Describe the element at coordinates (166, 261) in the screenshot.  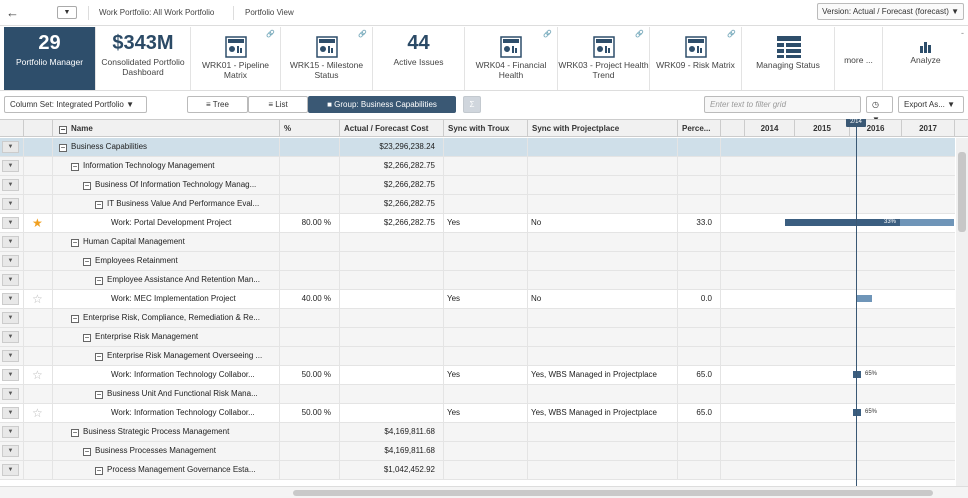
I see `name-cell: − Employees Retainment` at that location.